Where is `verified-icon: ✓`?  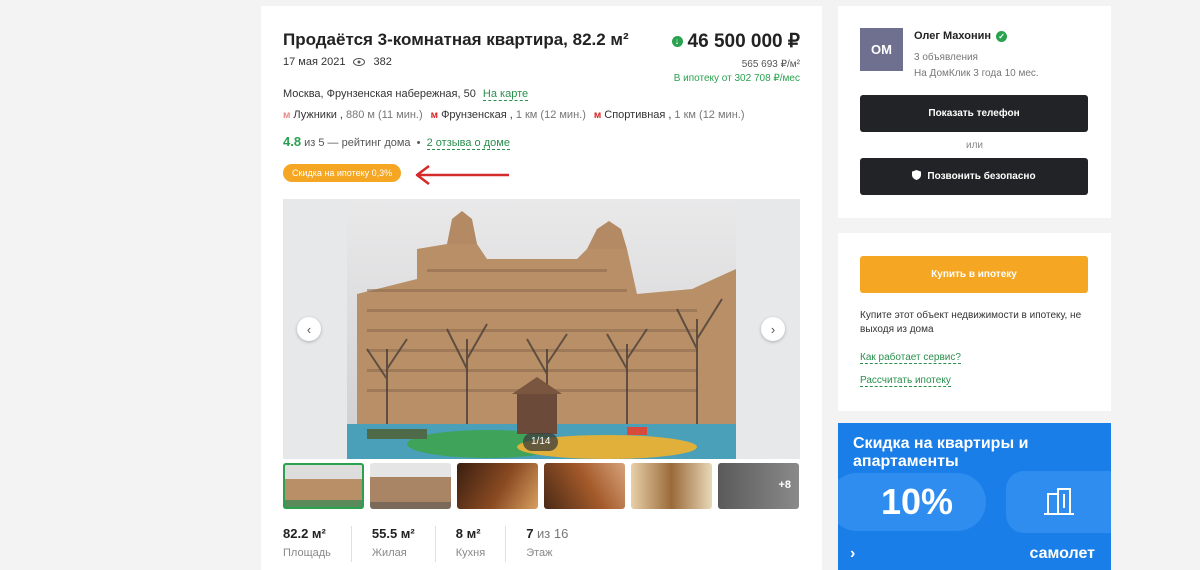 verified-icon: ✓ is located at coordinates (1002, 36).